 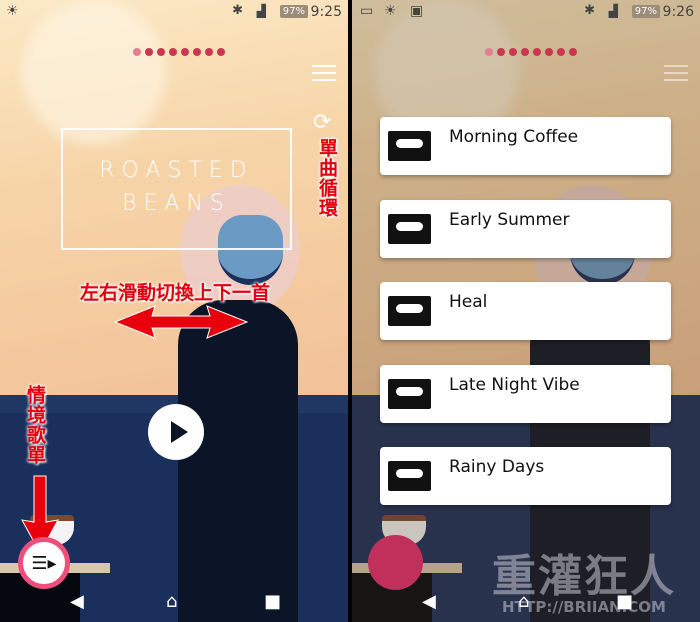 I want to click on battery-indicator: 97%, so click(x=645, y=11).